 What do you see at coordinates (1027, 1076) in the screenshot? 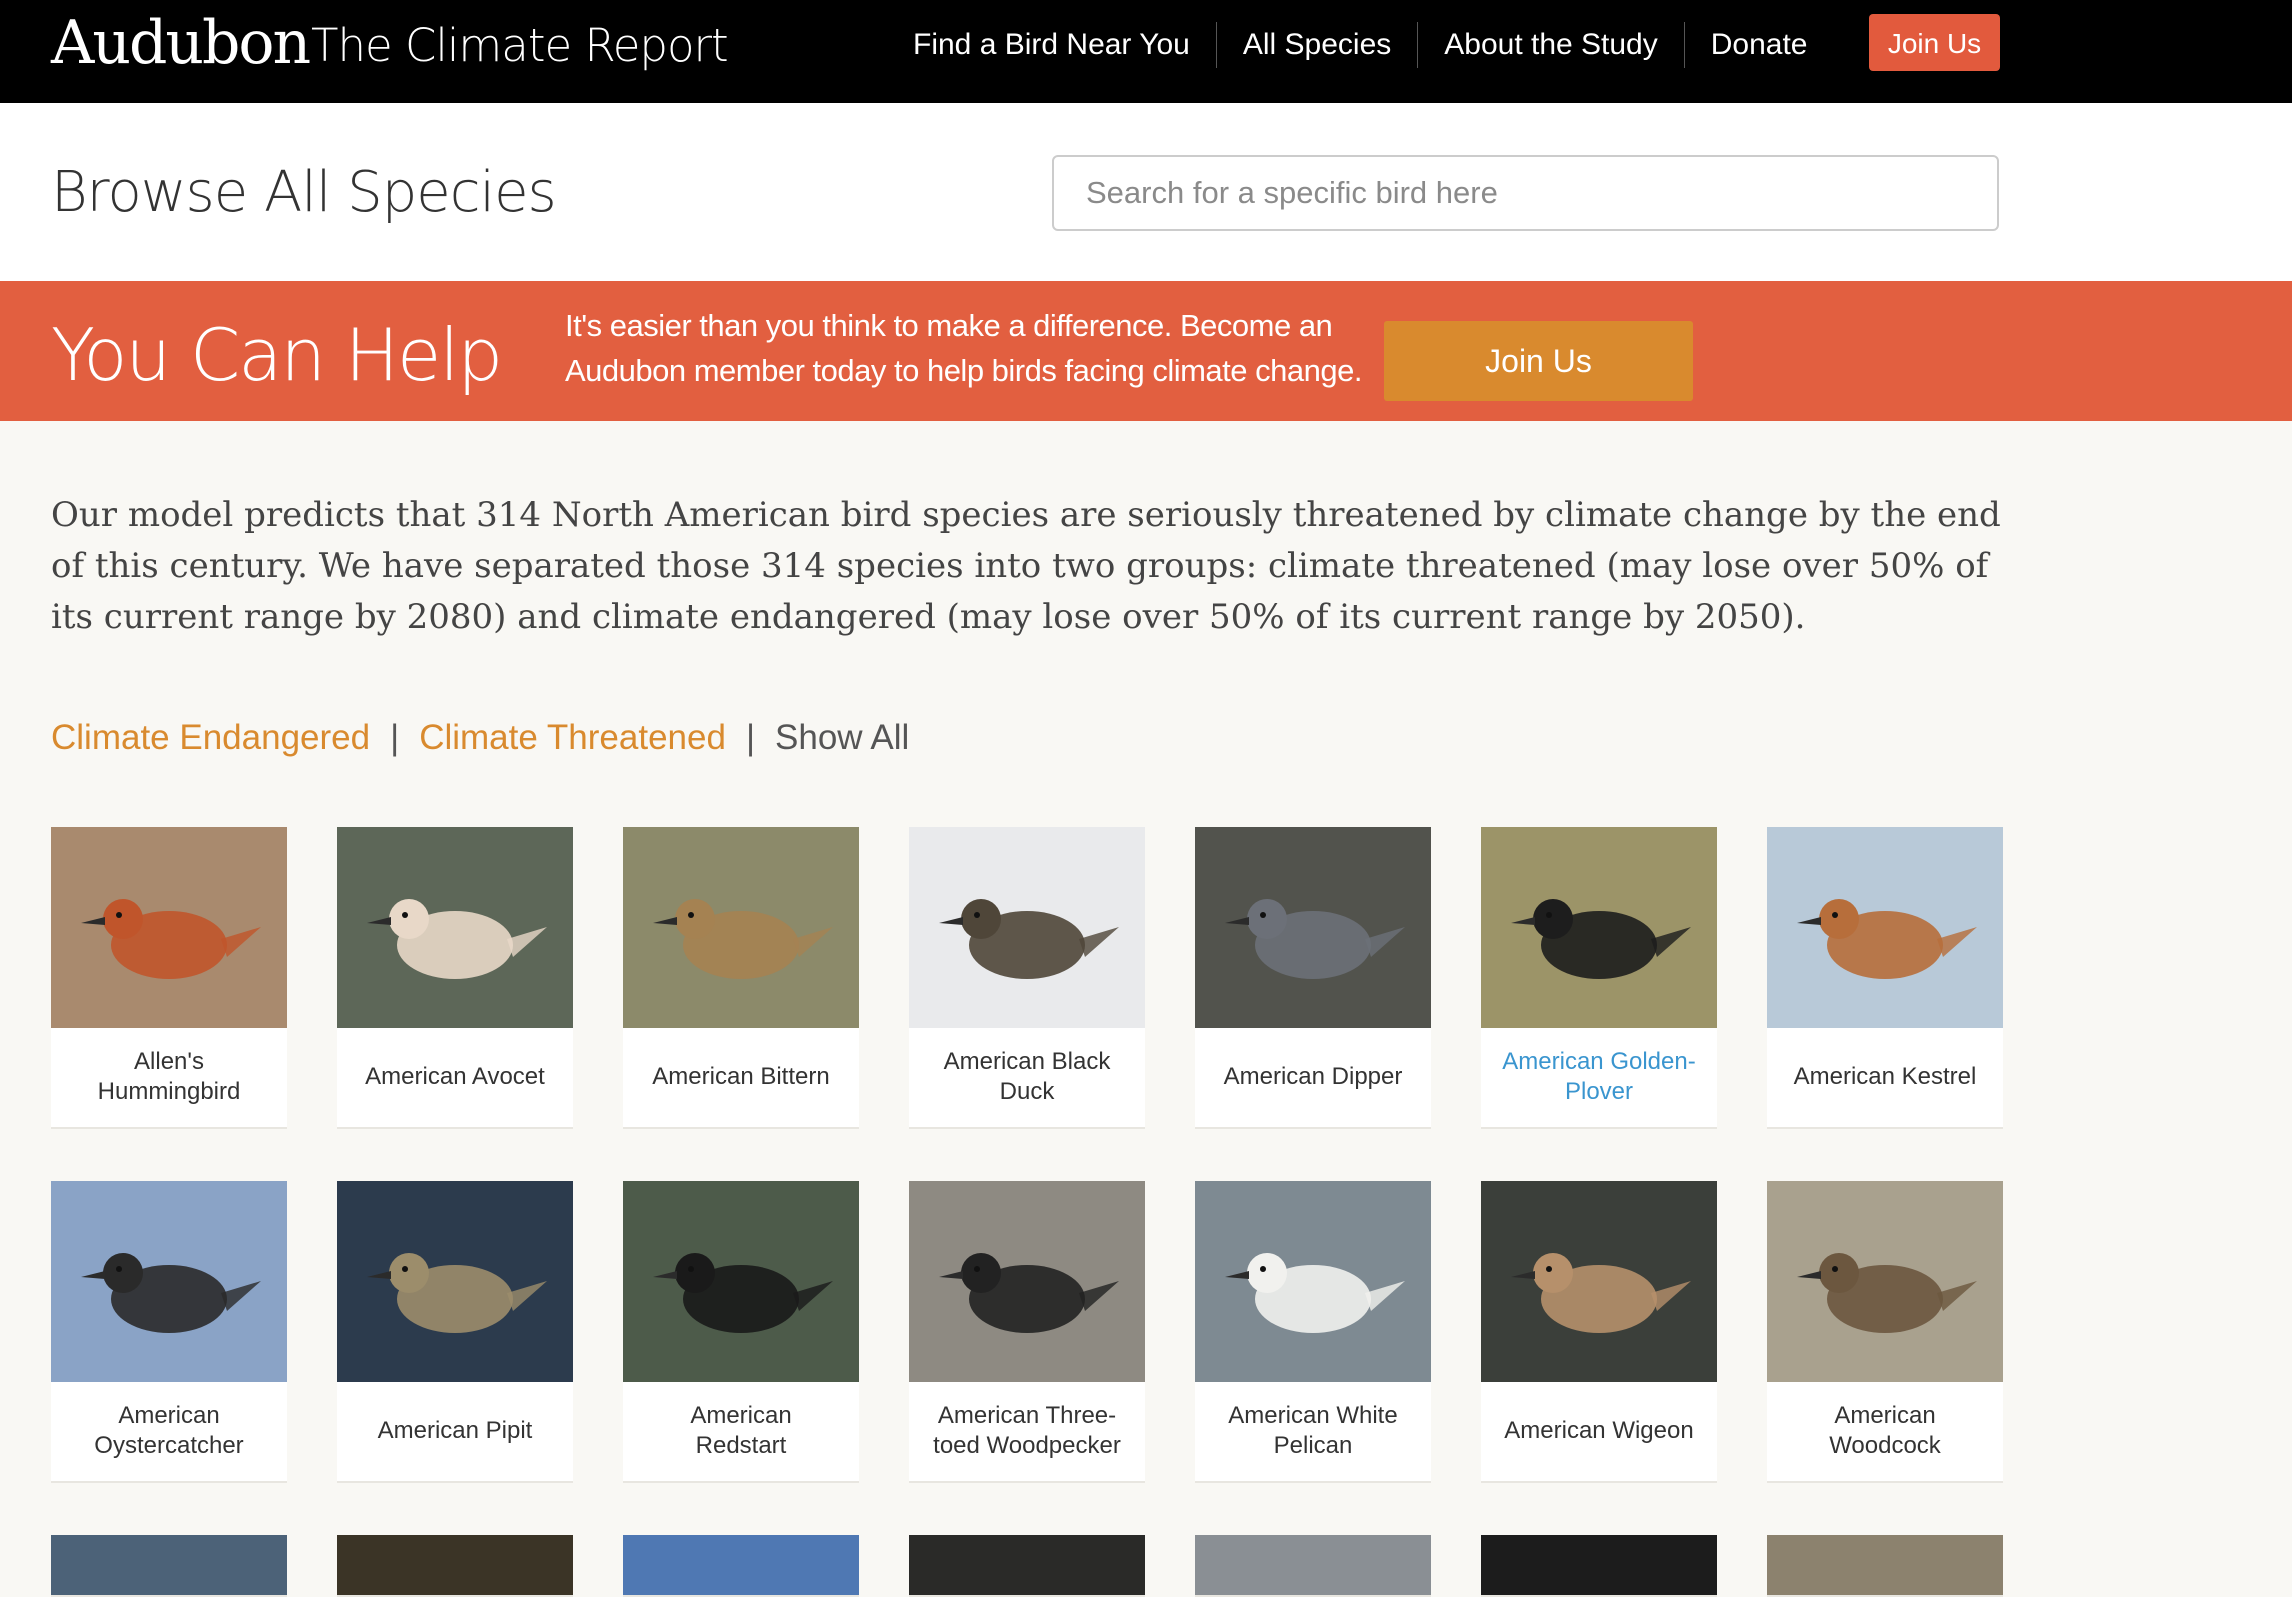
I see `species-name: American Black Duck` at bounding box center [1027, 1076].